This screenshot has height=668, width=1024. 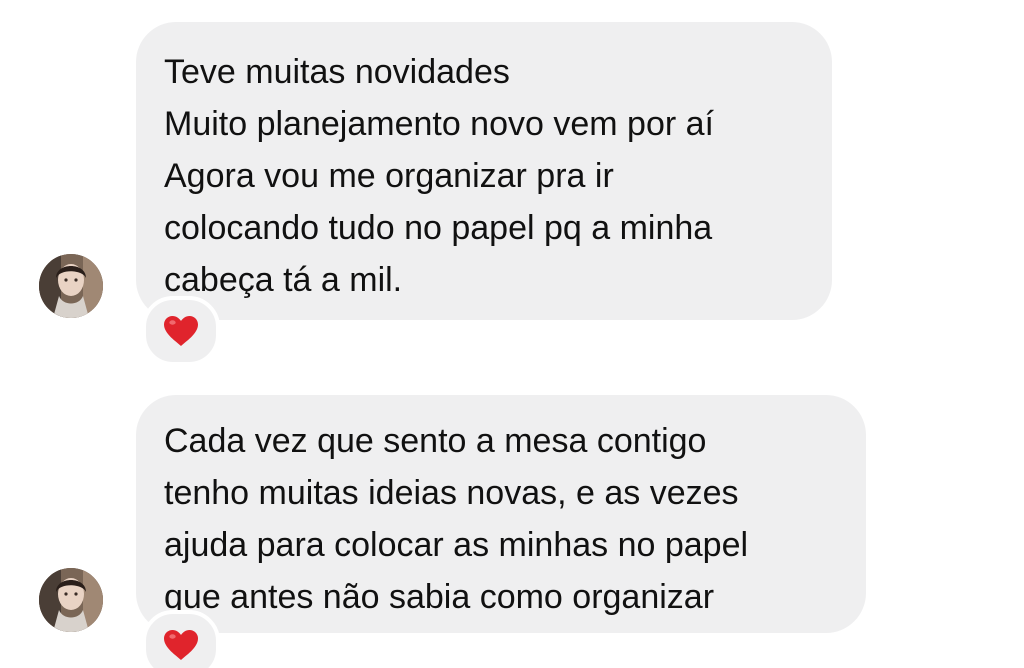 I want to click on message-line: Teve muitas novidades, so click(x=337, y=72).